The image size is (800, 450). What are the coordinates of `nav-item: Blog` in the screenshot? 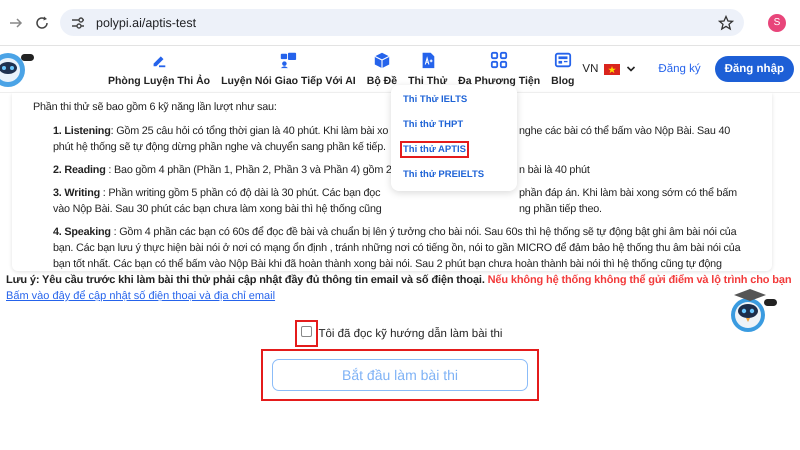 It's located at (562, 69).